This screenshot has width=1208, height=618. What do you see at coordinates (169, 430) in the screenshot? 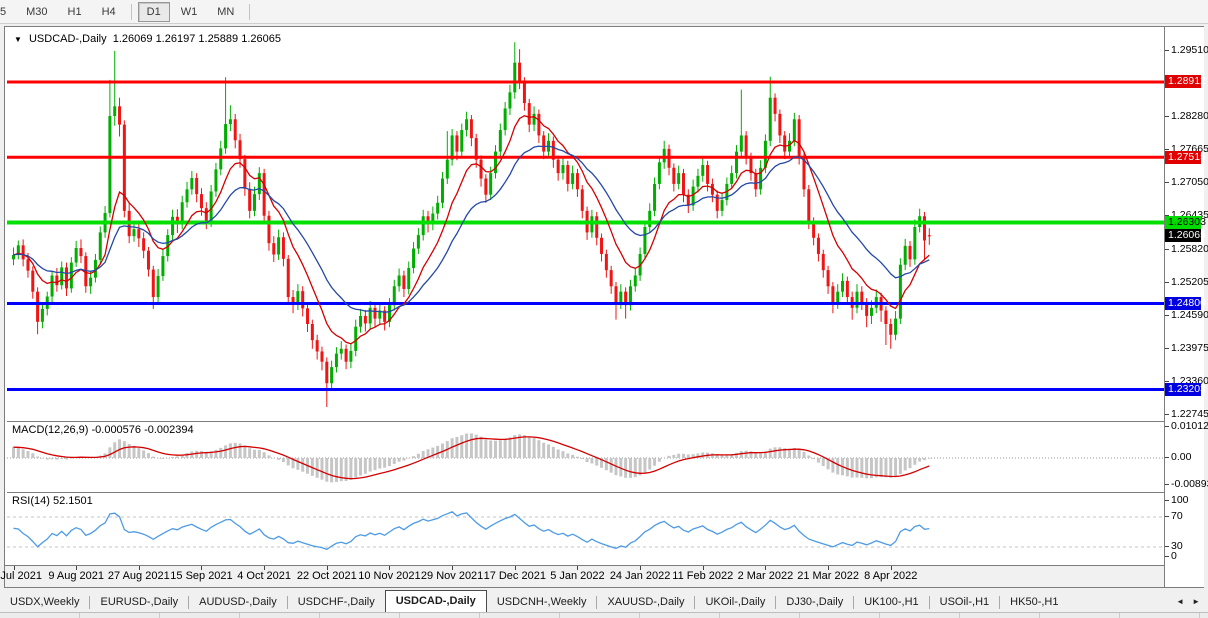
I see `macd-signal-value: -0.002394` at bounding box center [169, 430].